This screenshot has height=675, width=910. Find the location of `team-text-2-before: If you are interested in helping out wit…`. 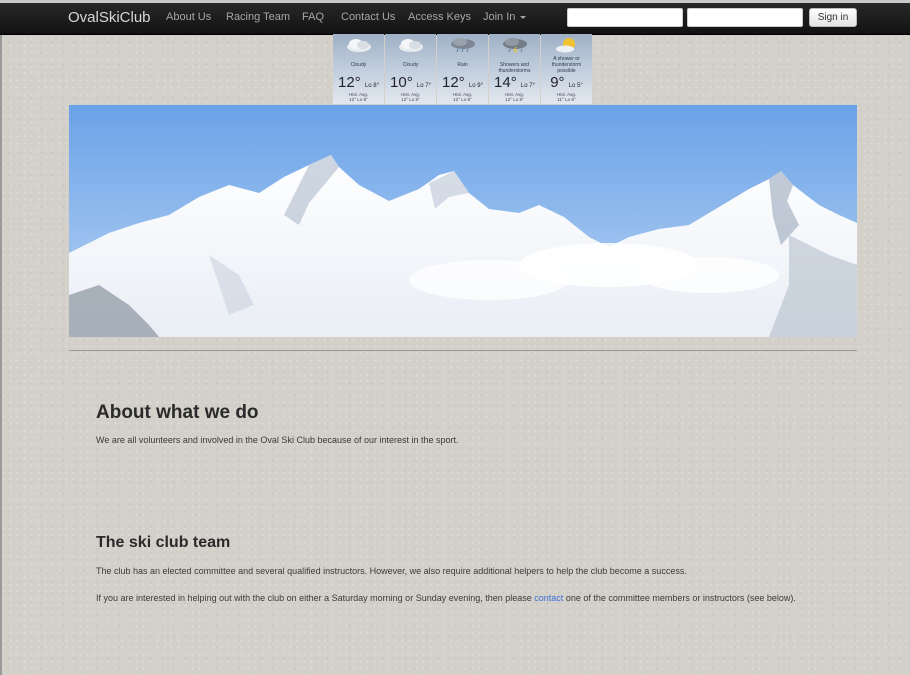

team-text-2-before: If you are interested in helping out wit… is located at coordinates (315, 598).